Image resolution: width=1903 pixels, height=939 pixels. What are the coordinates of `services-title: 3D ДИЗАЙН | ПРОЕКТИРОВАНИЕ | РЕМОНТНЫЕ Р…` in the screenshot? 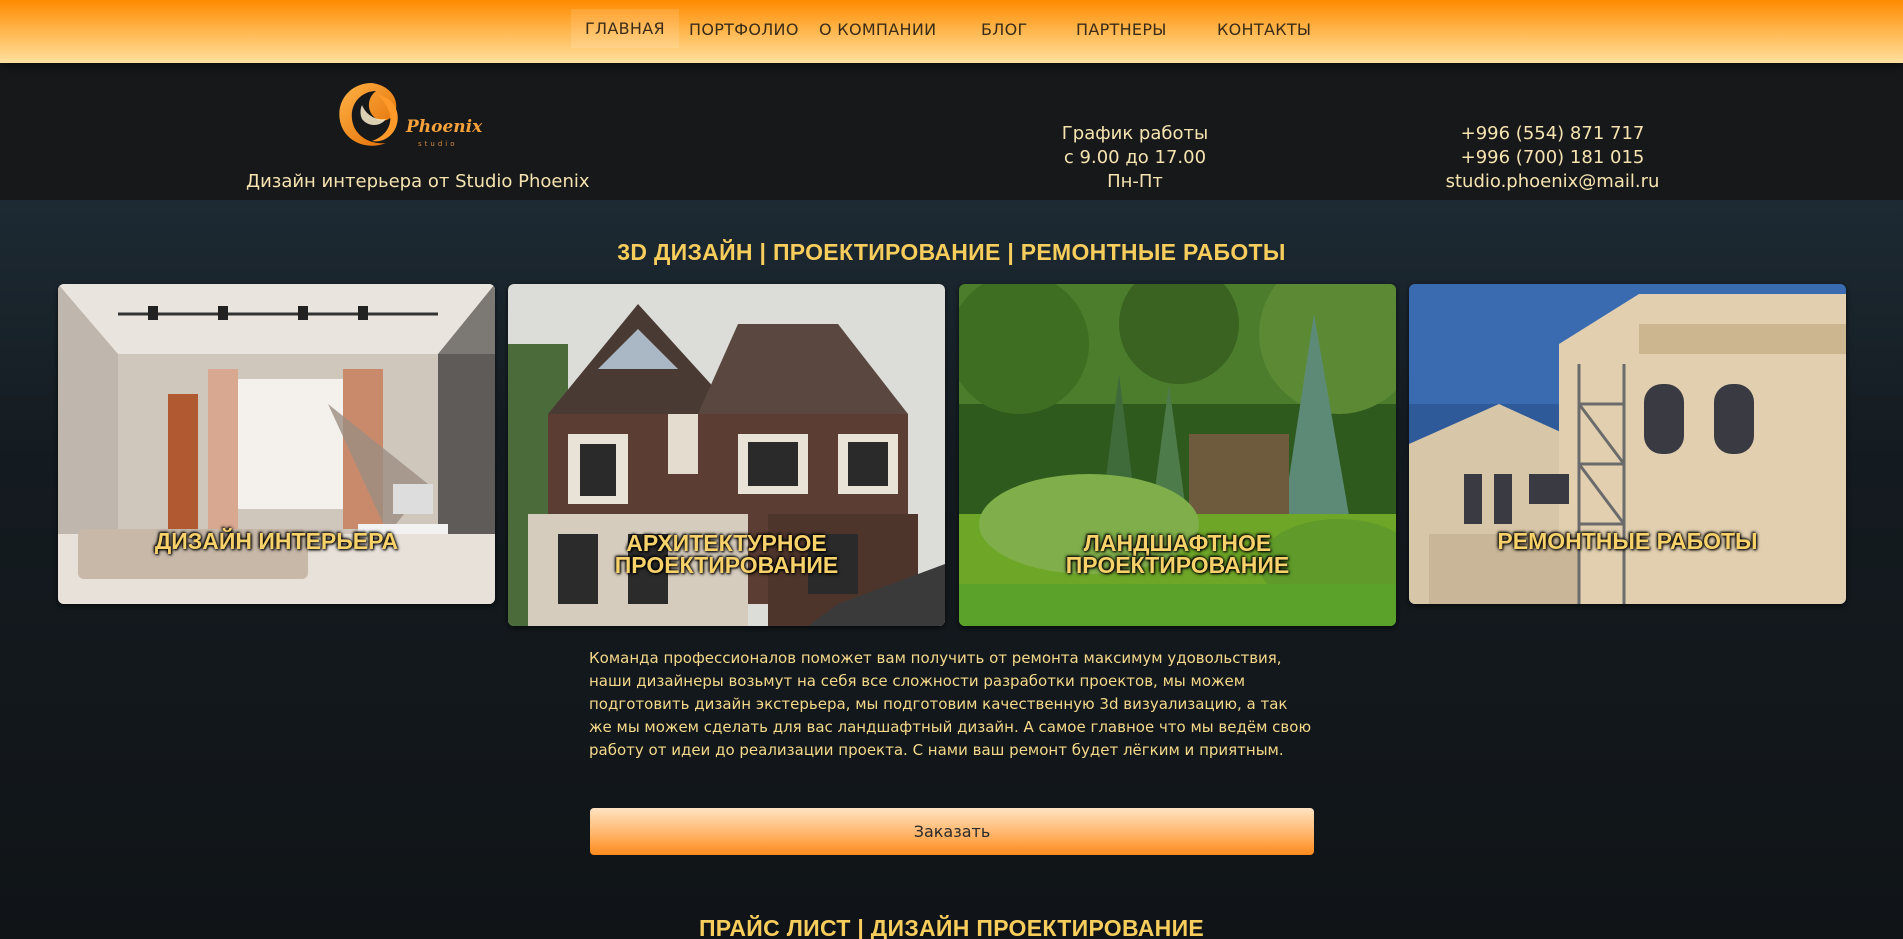 It's located at (951, 252).